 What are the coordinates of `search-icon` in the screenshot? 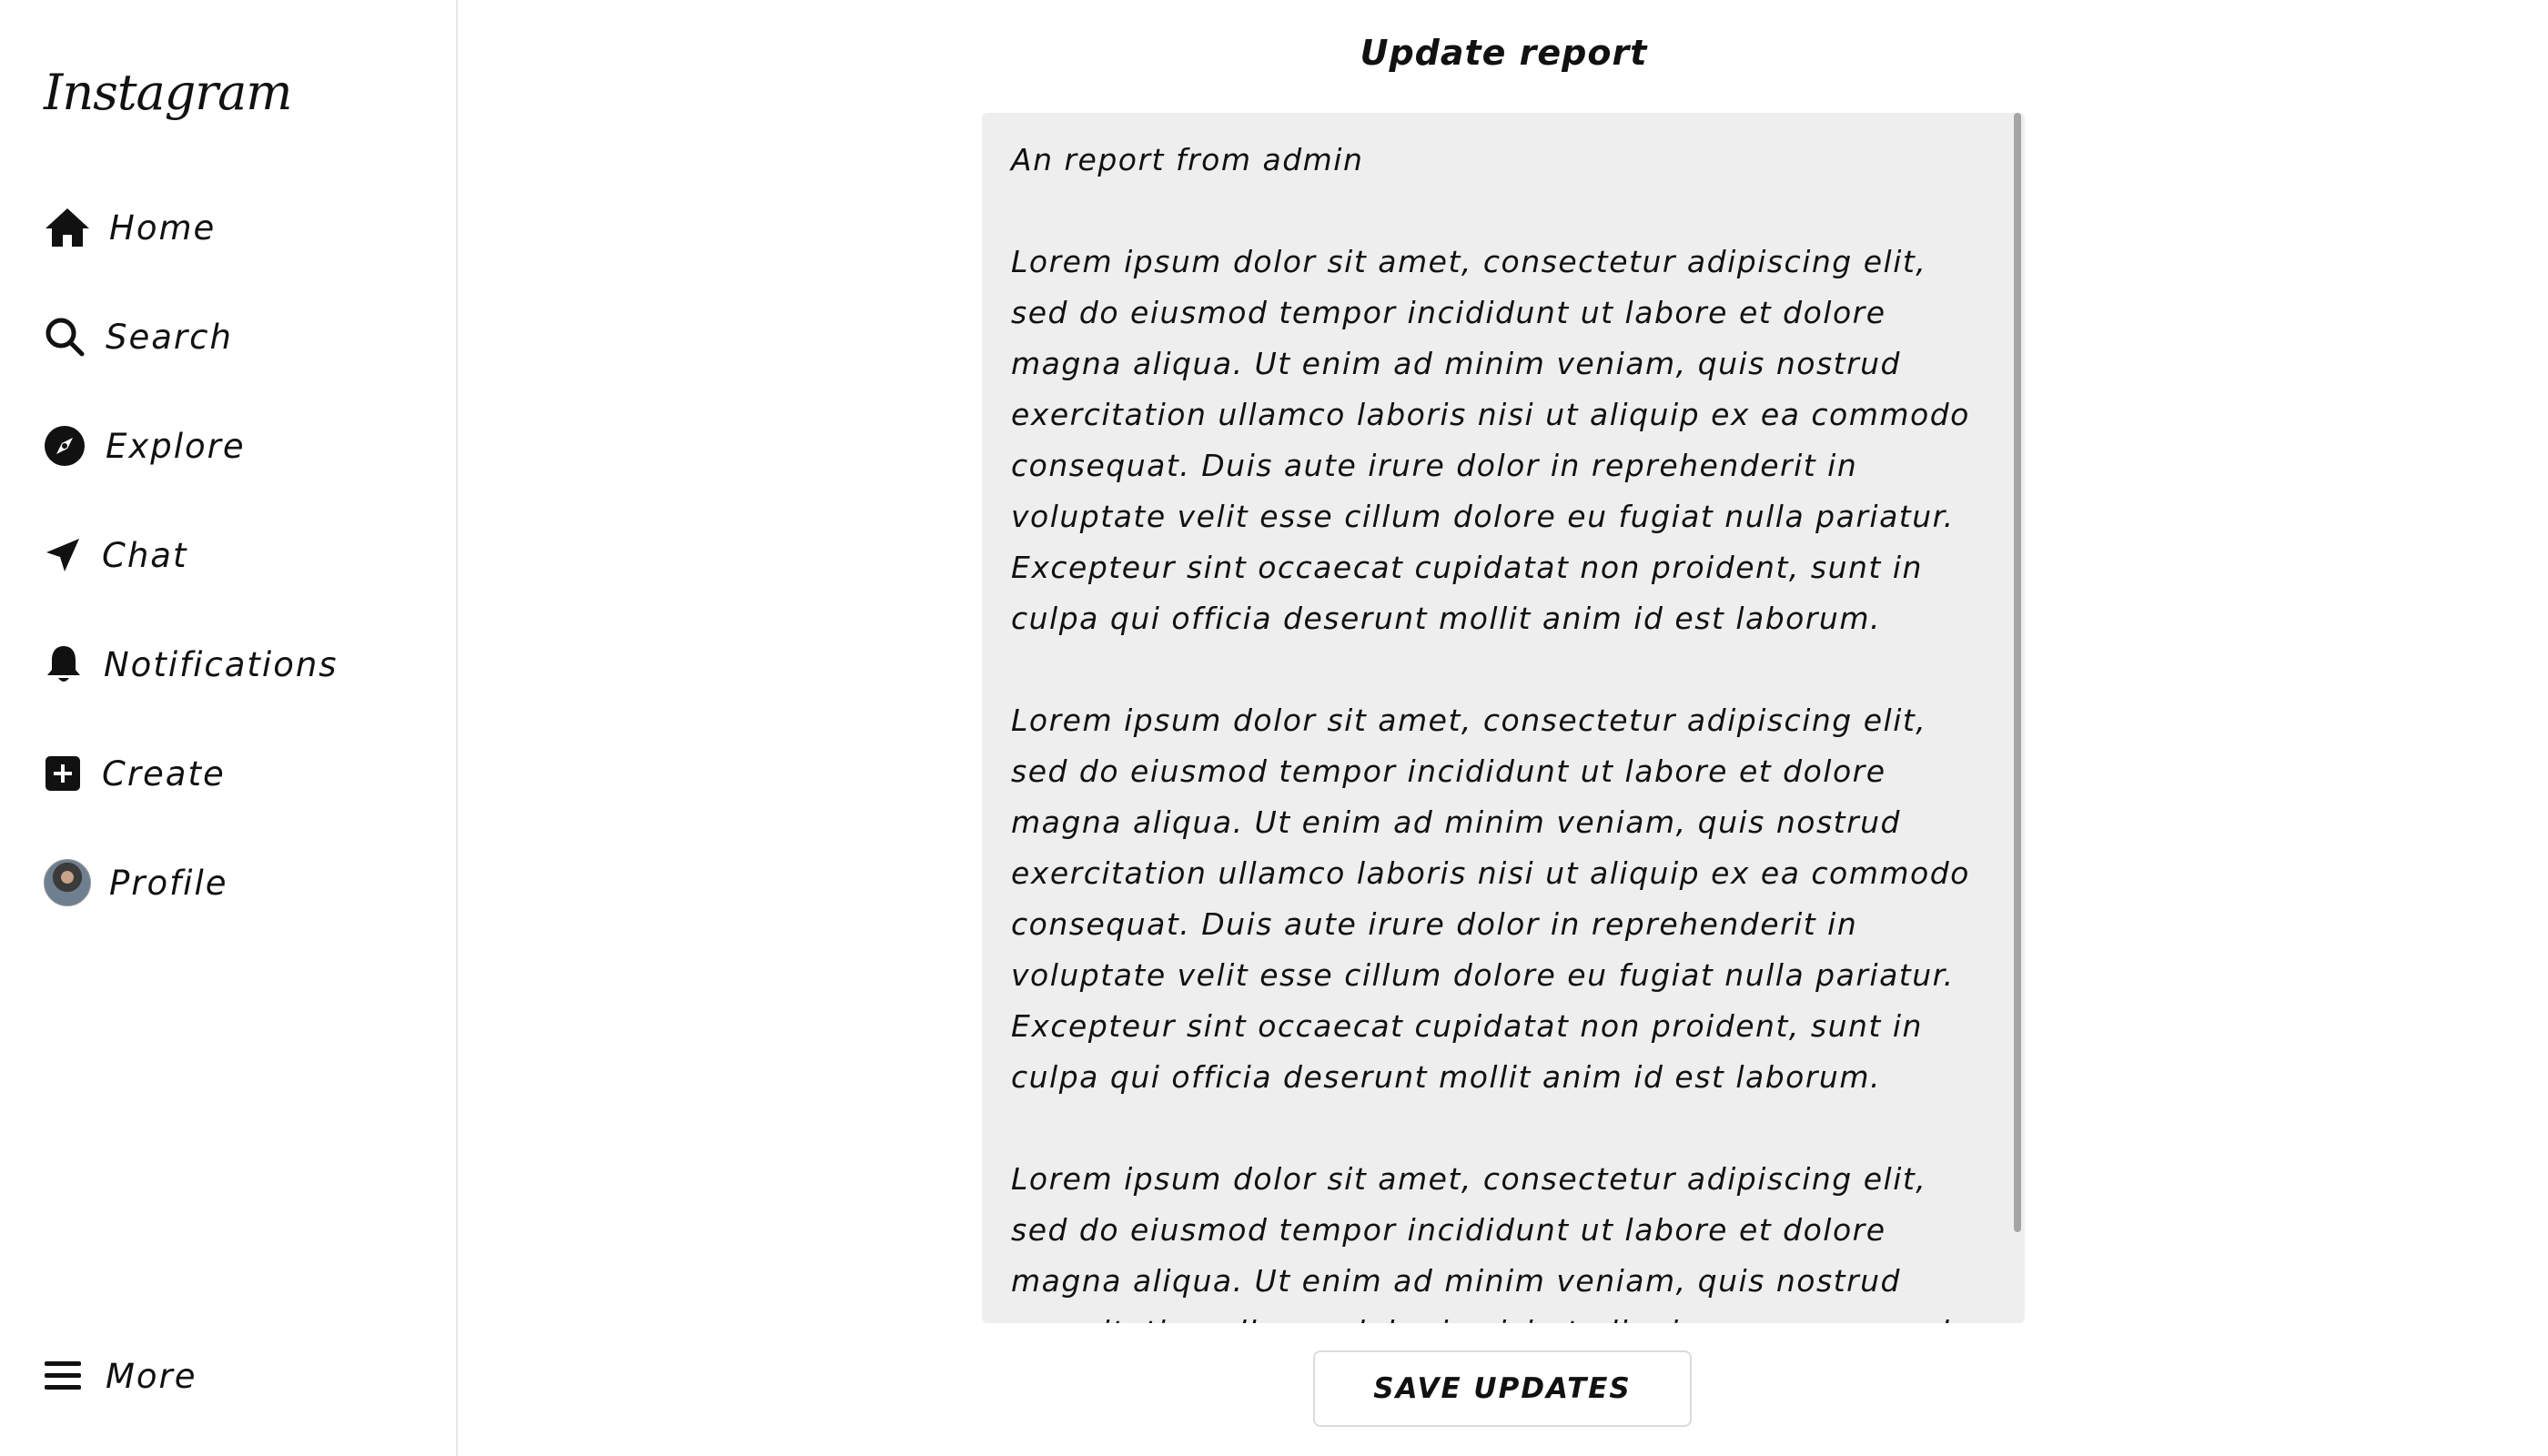 It's located at (65, 336).